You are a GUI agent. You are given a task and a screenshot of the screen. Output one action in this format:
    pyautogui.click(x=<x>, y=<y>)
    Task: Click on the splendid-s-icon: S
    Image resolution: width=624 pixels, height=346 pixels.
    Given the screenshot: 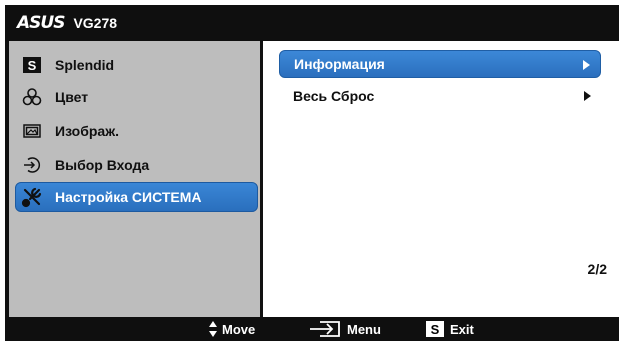 What is the action you would take?
    pyautogui.click(x=32, y=65)
    